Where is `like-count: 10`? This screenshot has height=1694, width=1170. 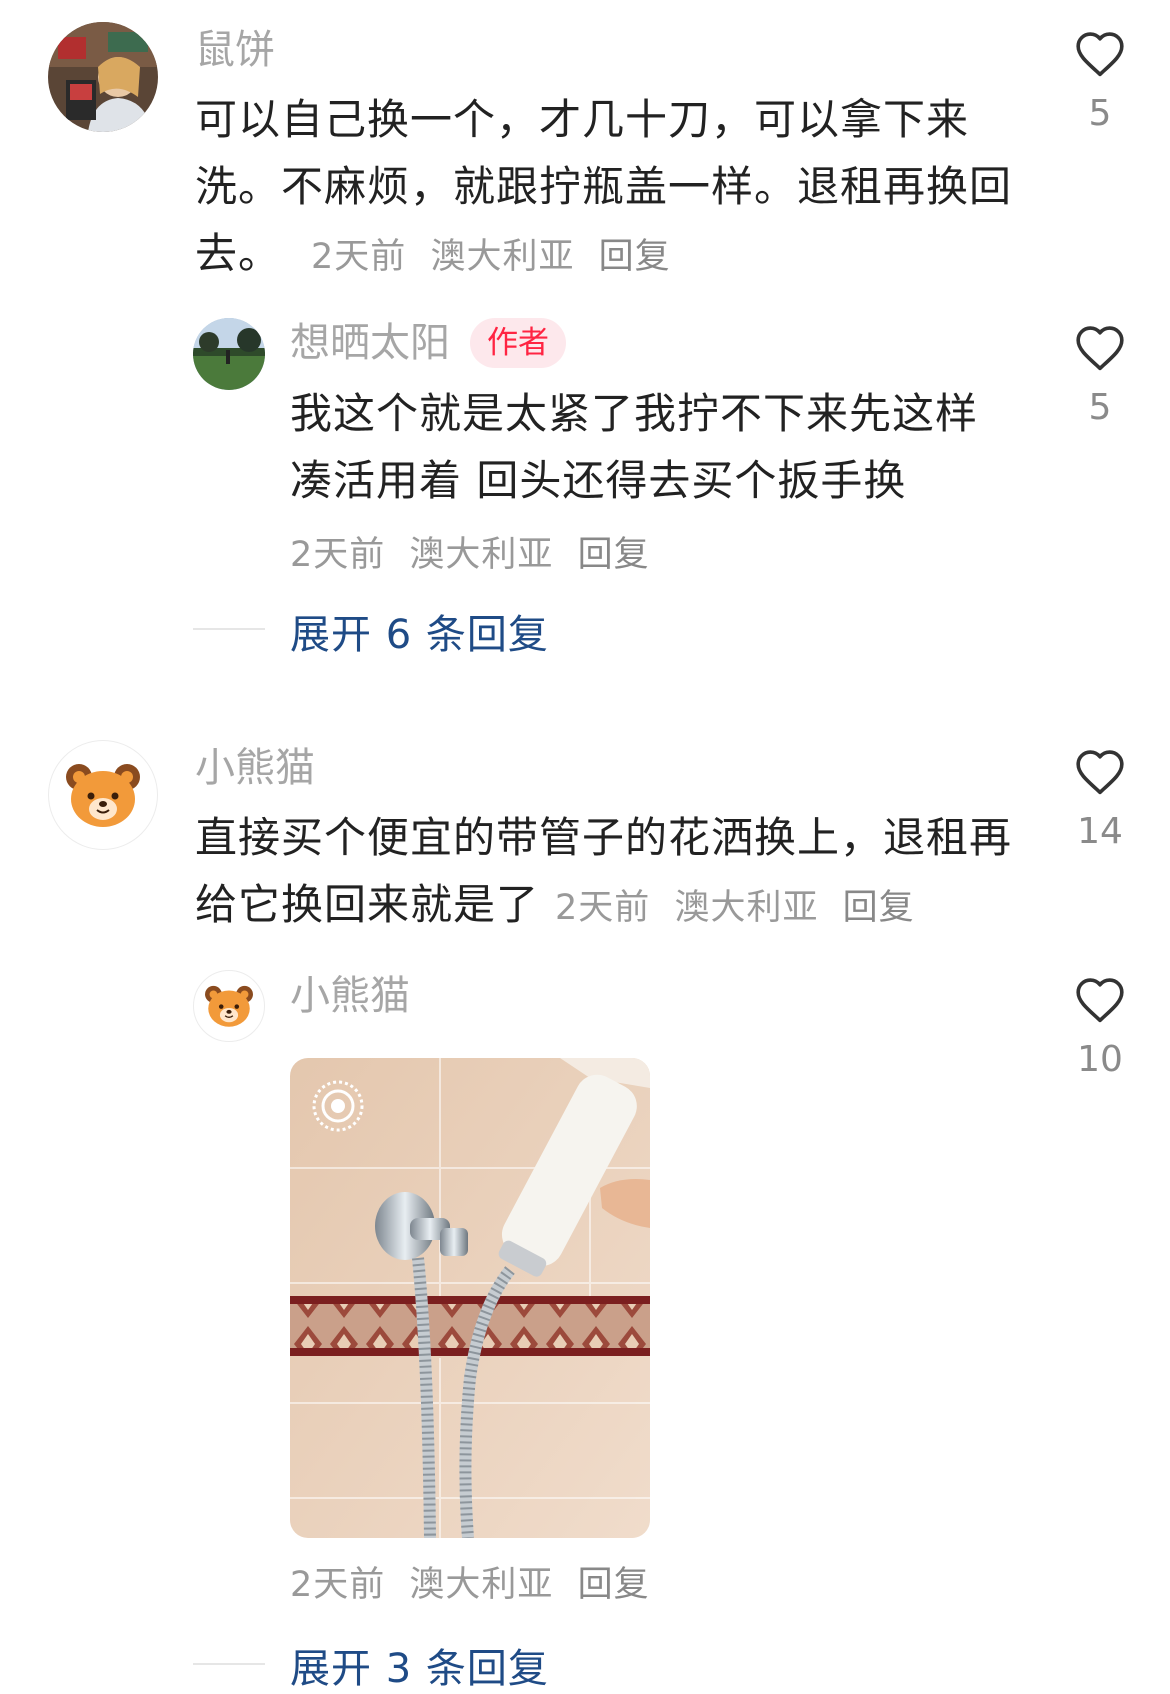 like-count: 10 is located at coordinates (1100, 1059).